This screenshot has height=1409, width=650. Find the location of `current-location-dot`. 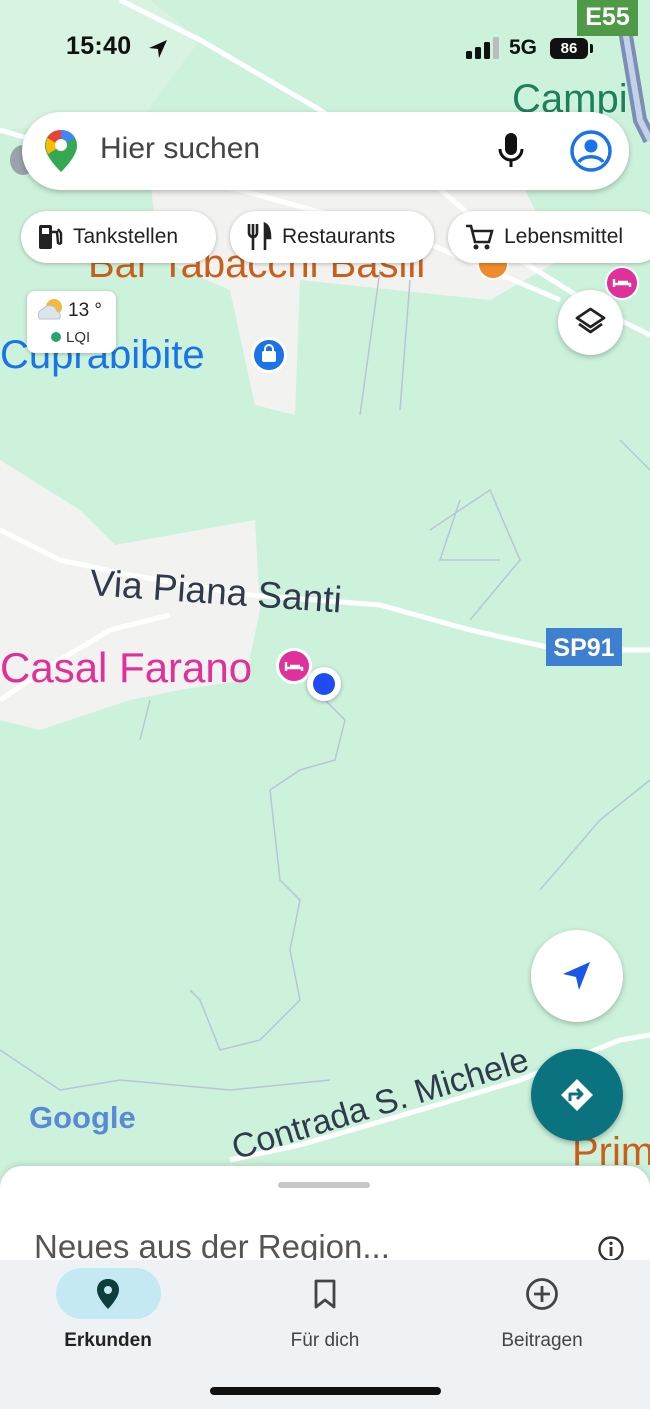

current-location-dot is located at coordinates (324, 684).